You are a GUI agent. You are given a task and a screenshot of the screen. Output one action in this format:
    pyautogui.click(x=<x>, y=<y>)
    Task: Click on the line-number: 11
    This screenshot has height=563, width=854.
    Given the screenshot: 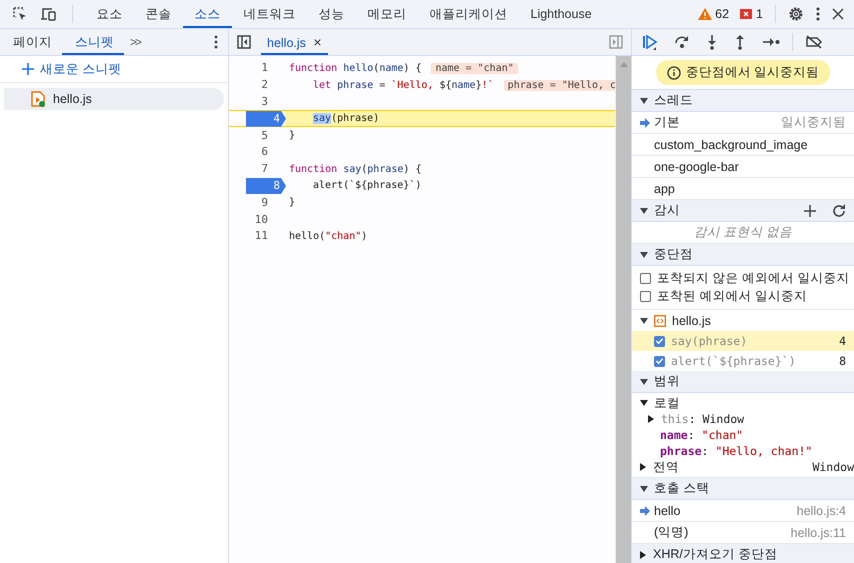 What is the action you would take?
    pyautogui.click(x=269, y=236)
    